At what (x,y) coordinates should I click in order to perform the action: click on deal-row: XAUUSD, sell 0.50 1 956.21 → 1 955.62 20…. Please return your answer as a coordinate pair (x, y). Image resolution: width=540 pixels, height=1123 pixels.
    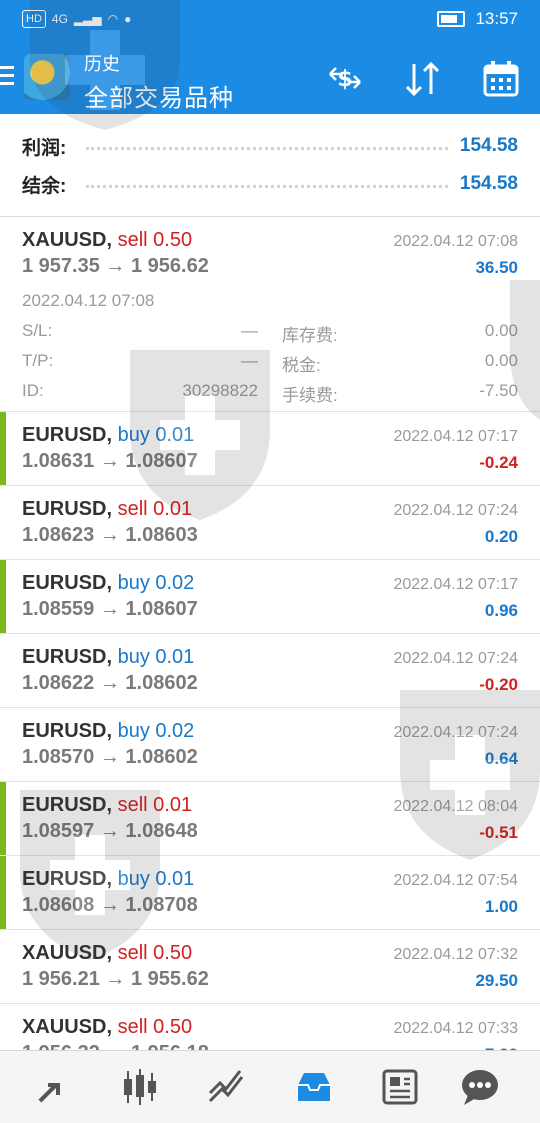
    Looking at the image, I should click on (270, 967).